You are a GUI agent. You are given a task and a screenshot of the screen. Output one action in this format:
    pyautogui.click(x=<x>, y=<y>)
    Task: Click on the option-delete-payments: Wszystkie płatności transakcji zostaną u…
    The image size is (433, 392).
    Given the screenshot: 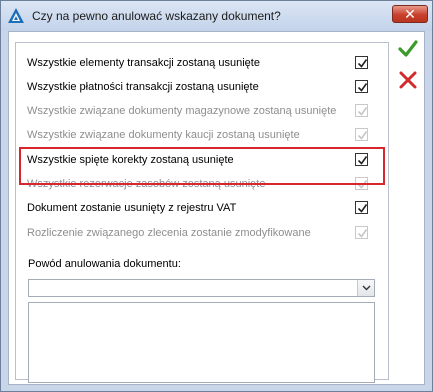 What is the action you would take?
    pyautogui.click(x=202, y=88)
    